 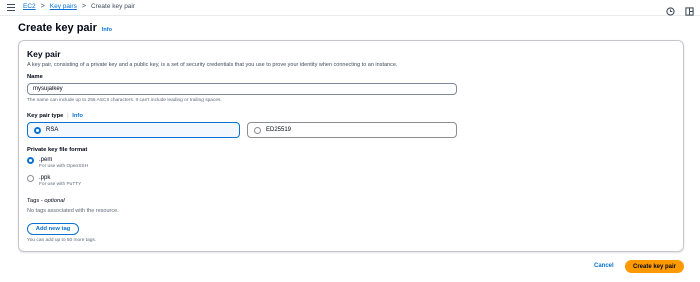 I want to click on ppk-label: .ppk, so click(x=45, y=178).